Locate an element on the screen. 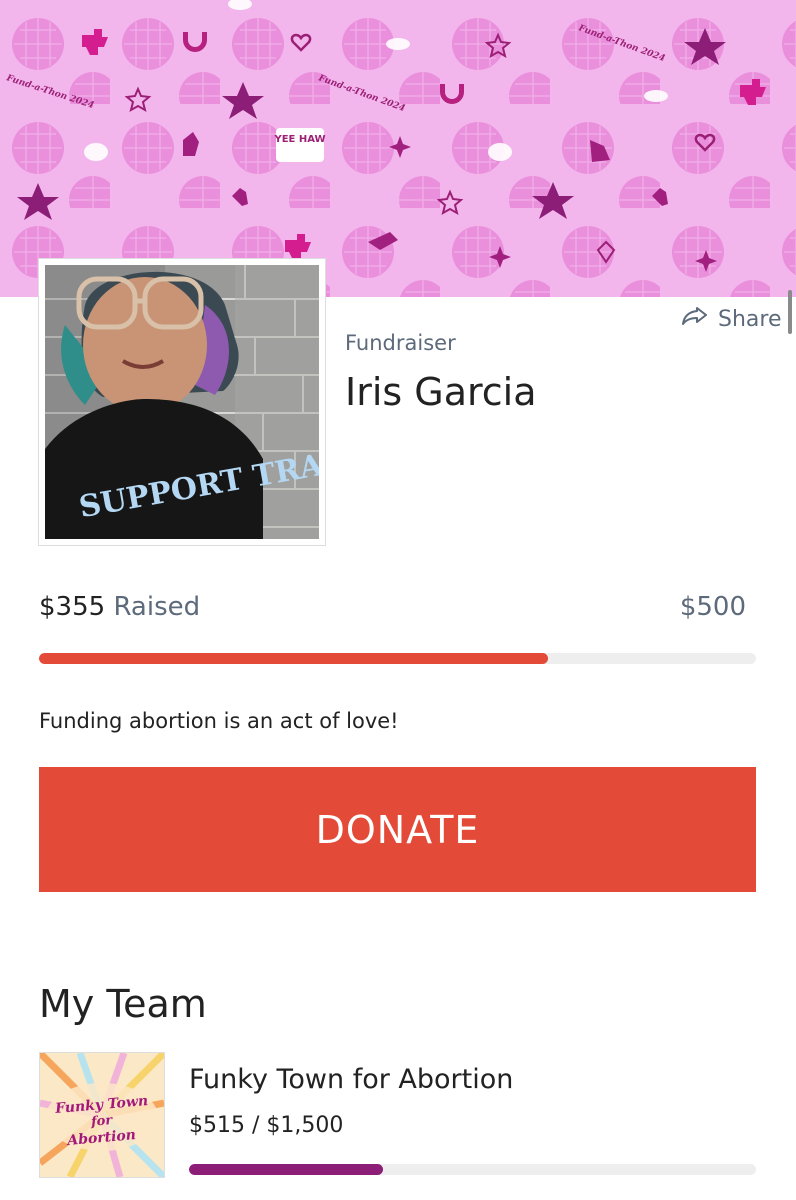 Image resolution: width=796 pixels, height=1200 pixels. team-logo-image: Funky Town for Abortion is located at coordinates (102, 1115).